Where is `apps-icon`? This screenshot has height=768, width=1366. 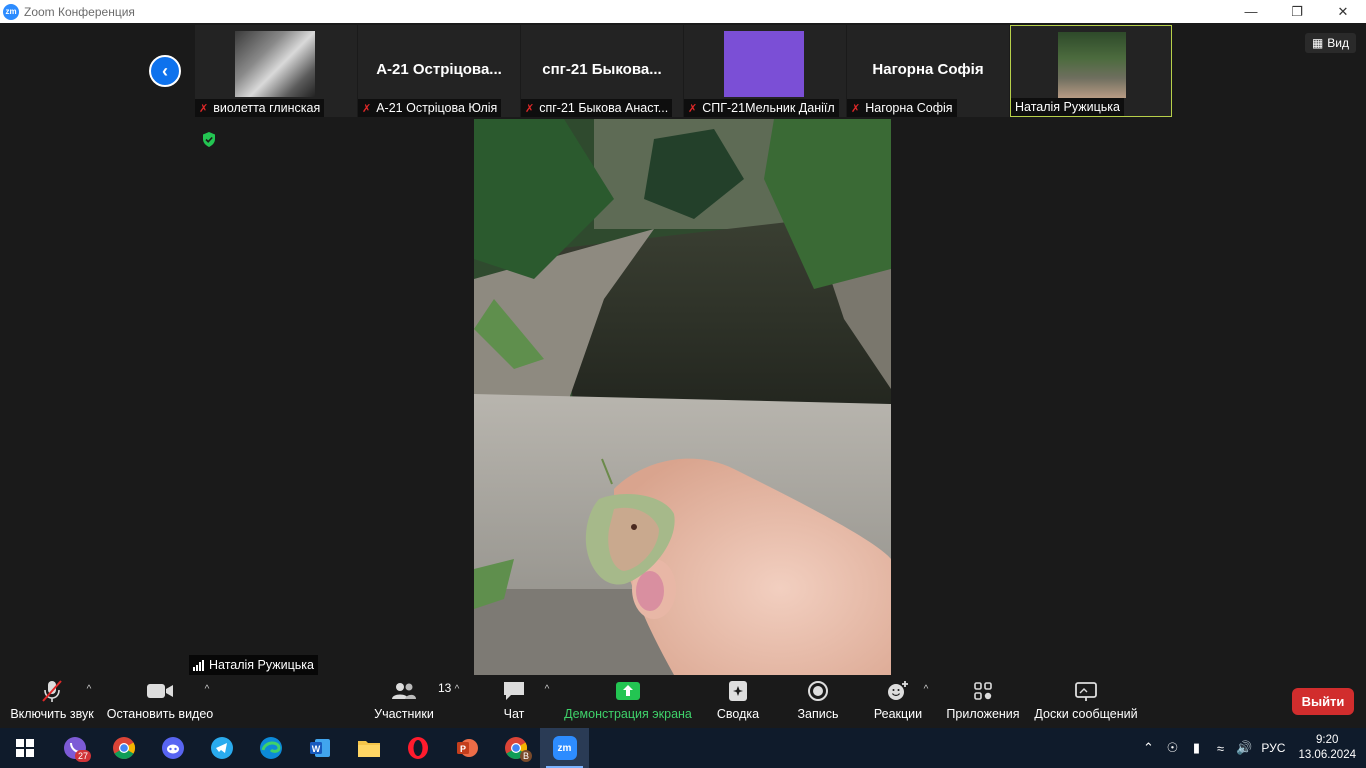
apps-icon is located at coordinates (983, 691).